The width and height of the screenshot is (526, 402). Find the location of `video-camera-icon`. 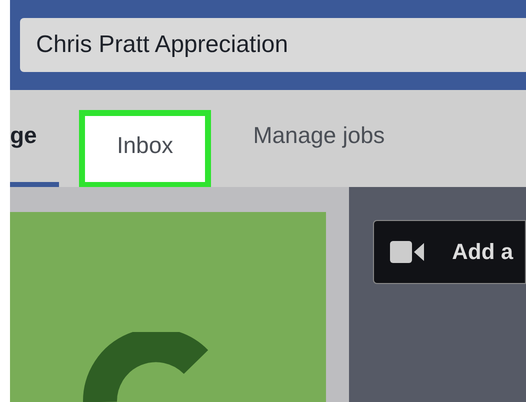

video-camera-icon is located at coordinates (407, 252).